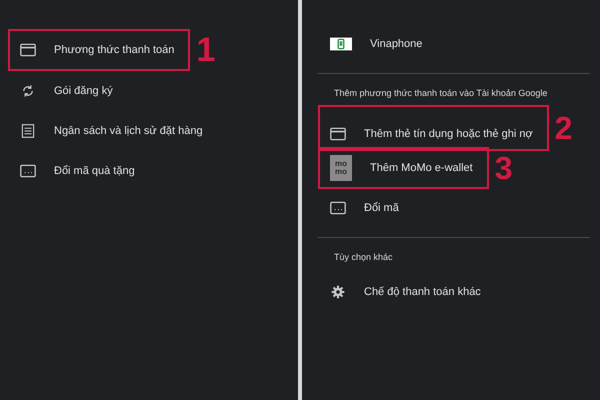  I want to click on callout-number: 1, so click(206, 50).